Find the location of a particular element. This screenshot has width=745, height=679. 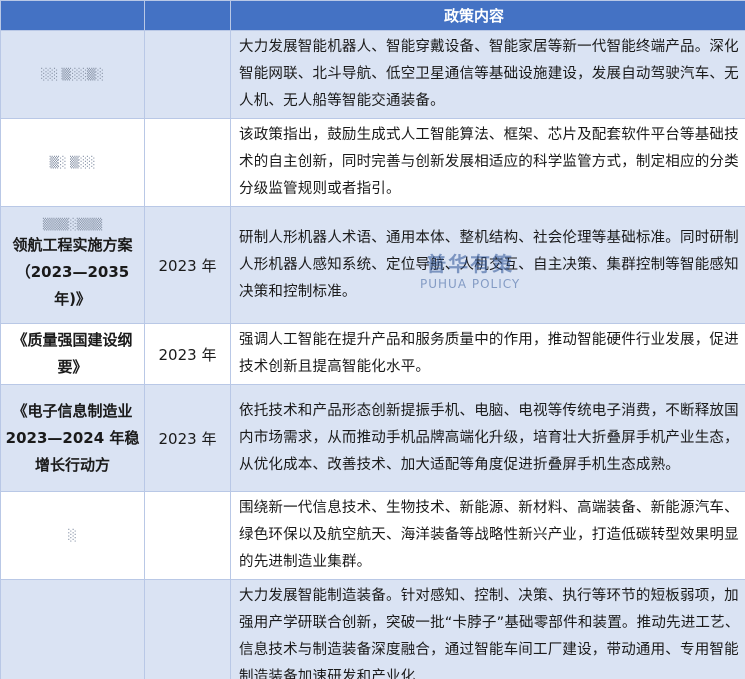

policy-name-cell: ▒▒▒░▒▒▒ 领航工程实施方案（2023—2035 年)》 is located at coordinates (72, 265).